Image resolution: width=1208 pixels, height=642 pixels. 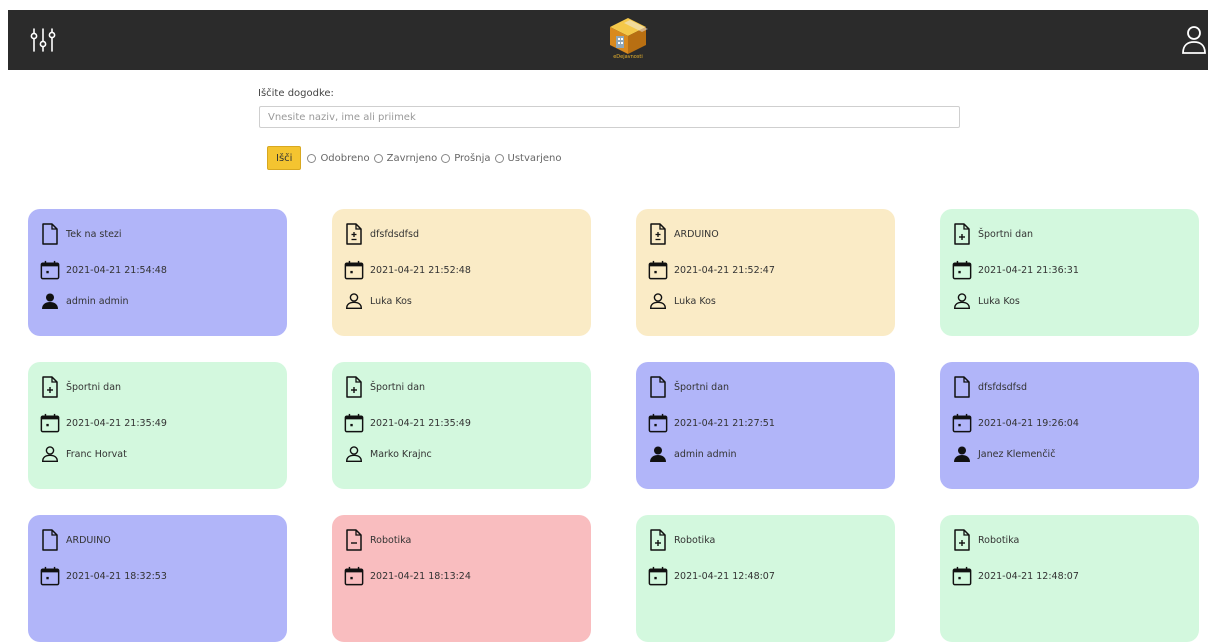 I want to click on event-user: Janez Klemenčič, so click(x=1017, y=454).